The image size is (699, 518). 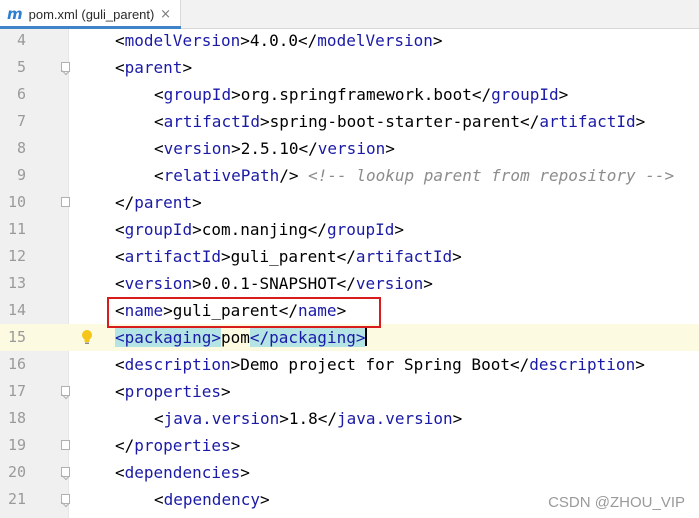 What do you see at coordinates (16, 337) in the screenshot?
I see `line-number: 15` at bounding box center [16, 337].